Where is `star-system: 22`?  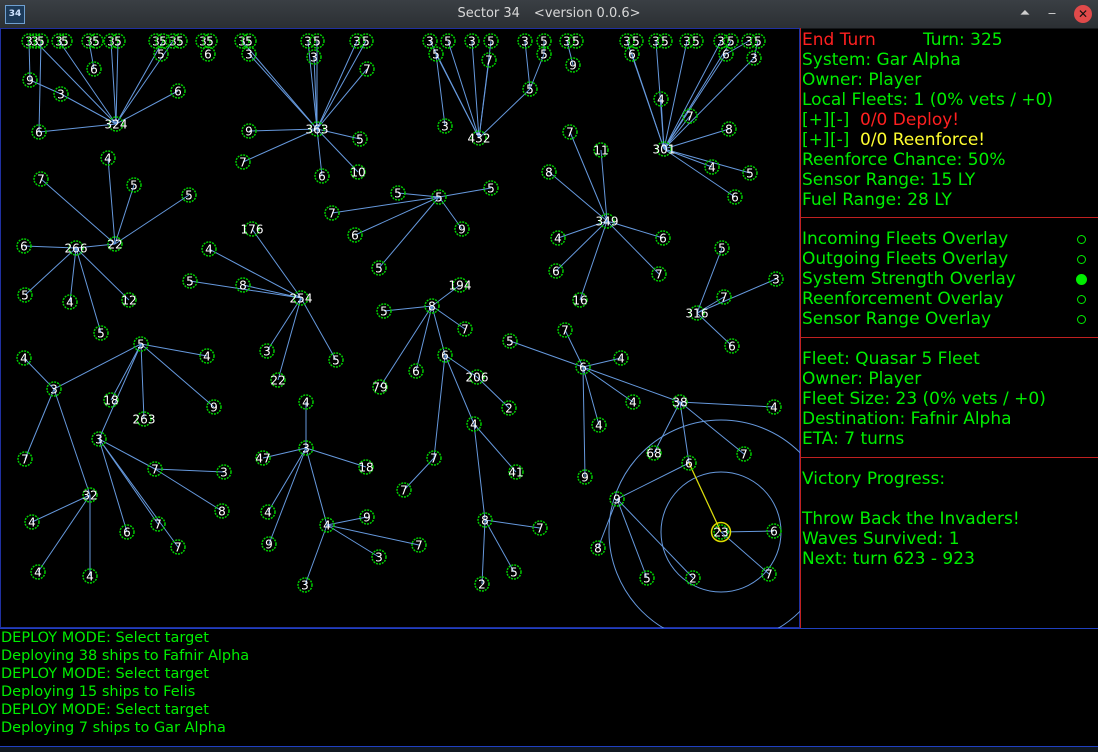 star-system: 22 is located at coordinates (115, 244).